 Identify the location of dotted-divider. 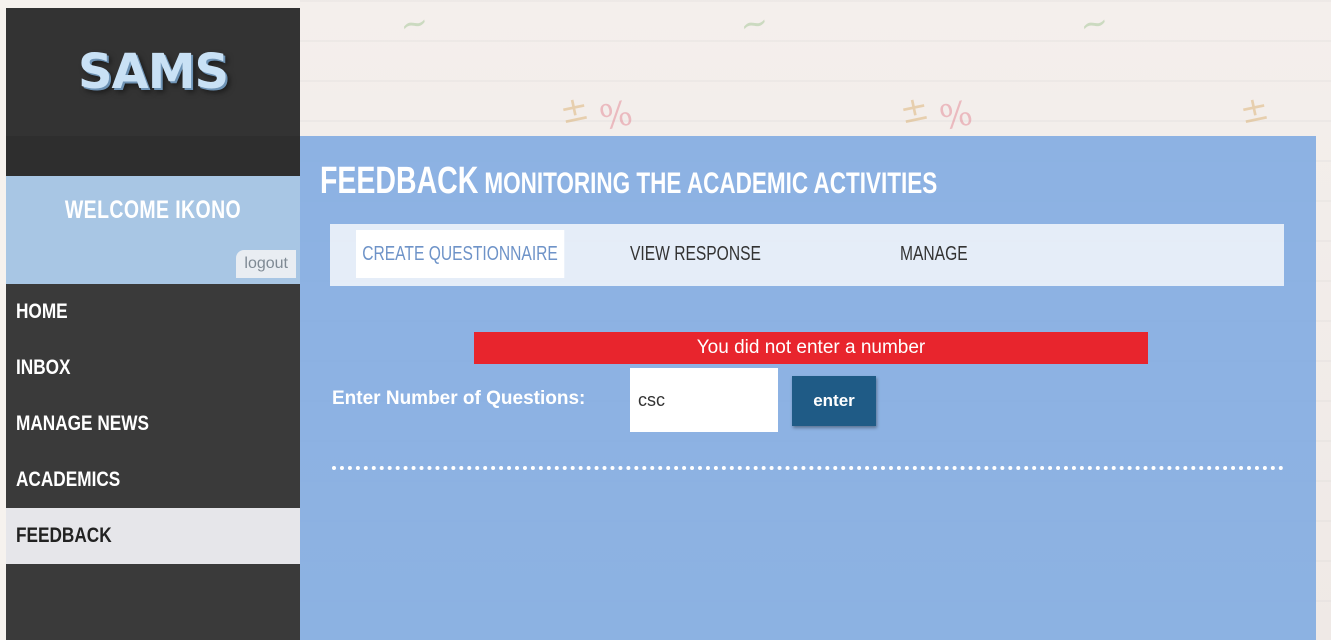
(808, 468).